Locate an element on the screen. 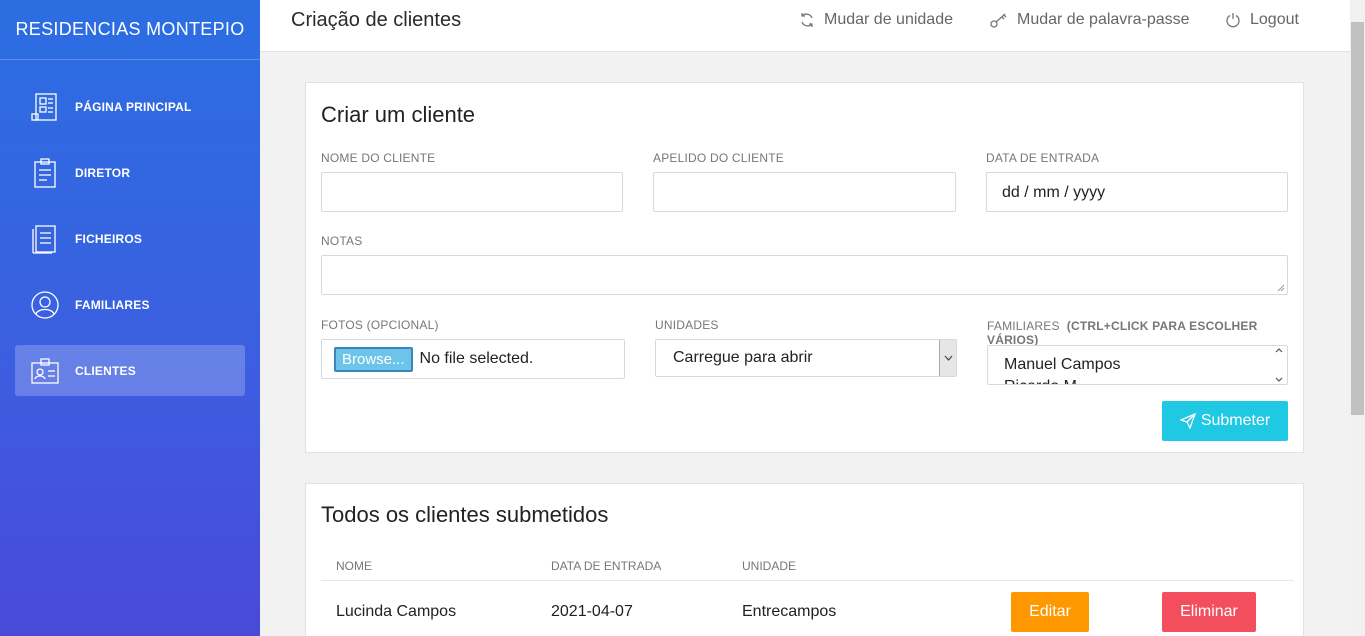 This screenshot has height=636, width=1365. page-scrollbar is located at coordinates (1357, 318).